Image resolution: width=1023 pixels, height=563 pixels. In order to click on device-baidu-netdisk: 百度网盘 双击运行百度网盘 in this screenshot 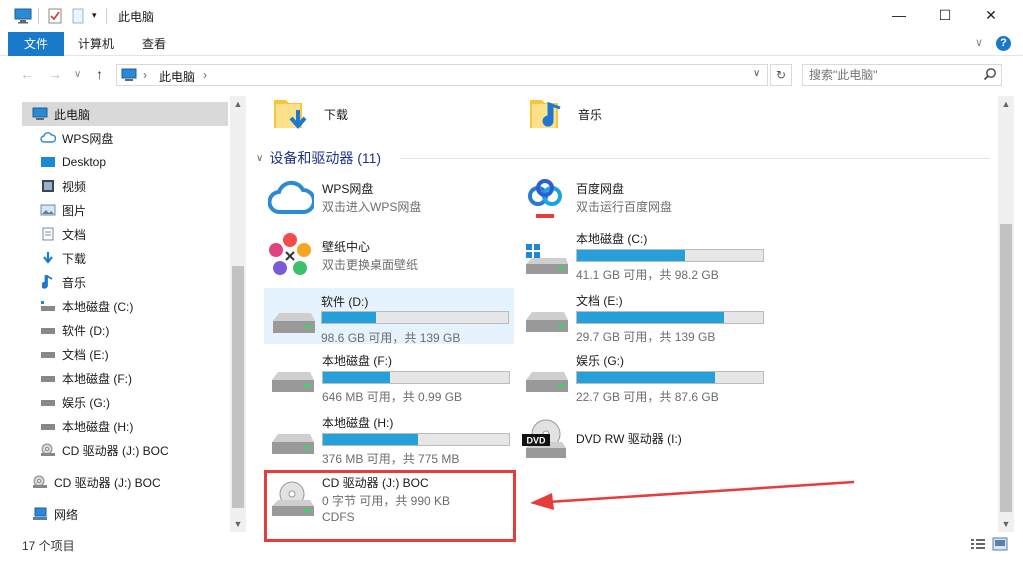, I will do `click(643, 200)`.